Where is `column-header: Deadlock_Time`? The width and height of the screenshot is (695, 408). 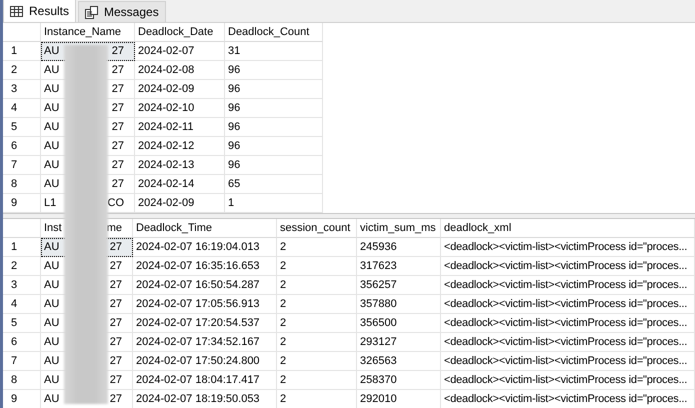 column-header: Deadlock_Time is located at coordinates (205, 228).